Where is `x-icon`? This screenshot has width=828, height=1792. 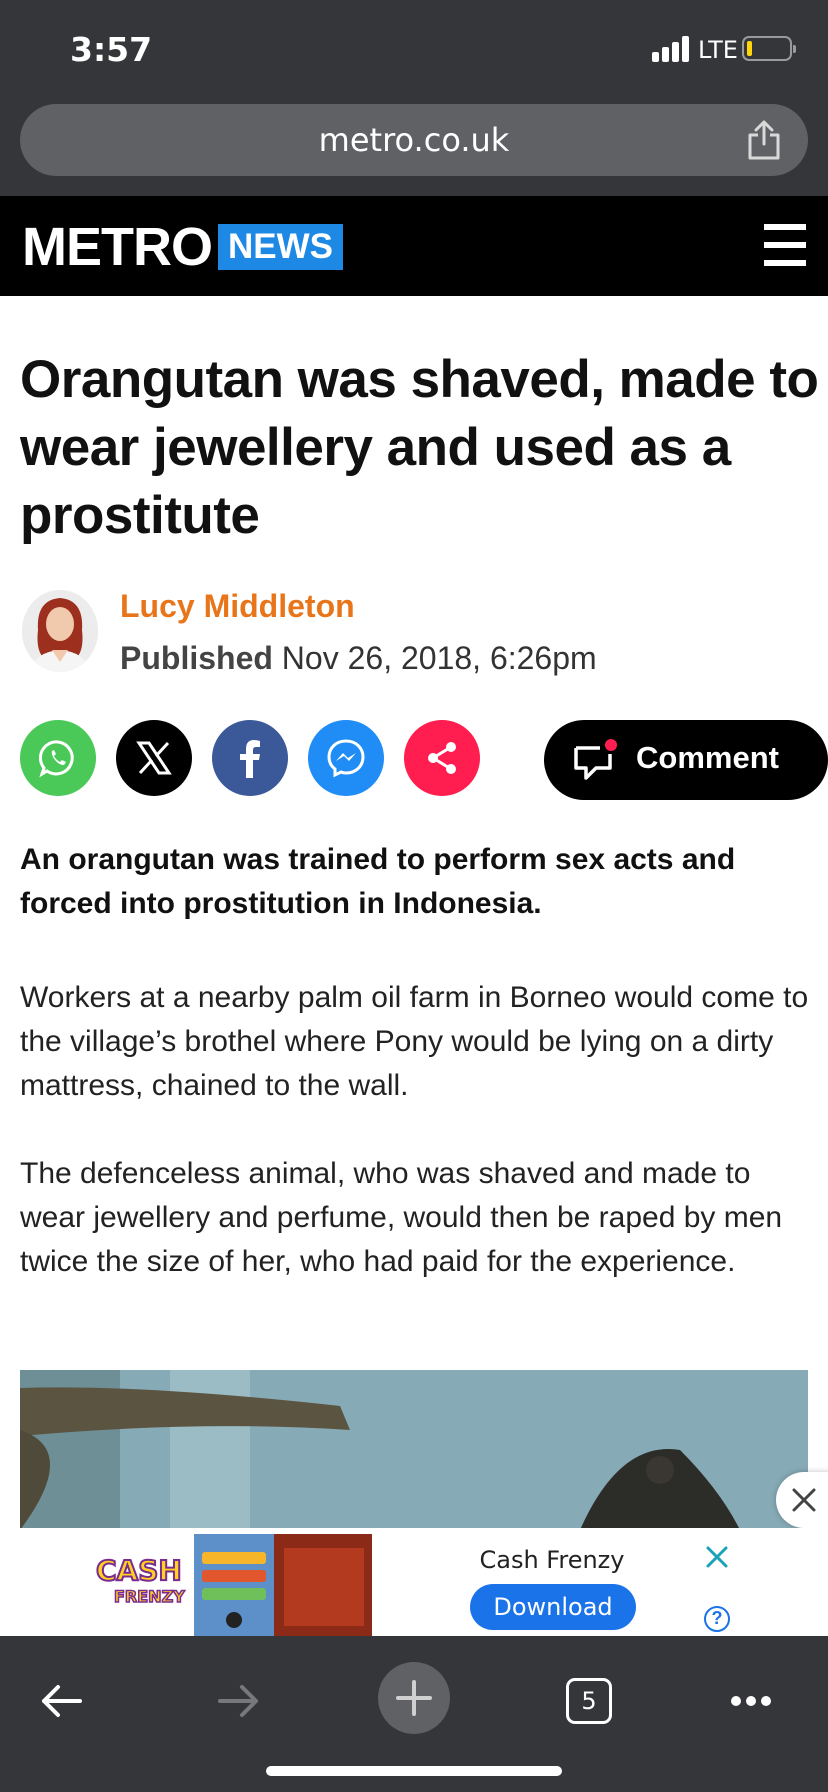 x-icon is located at coordinates (154, 758).